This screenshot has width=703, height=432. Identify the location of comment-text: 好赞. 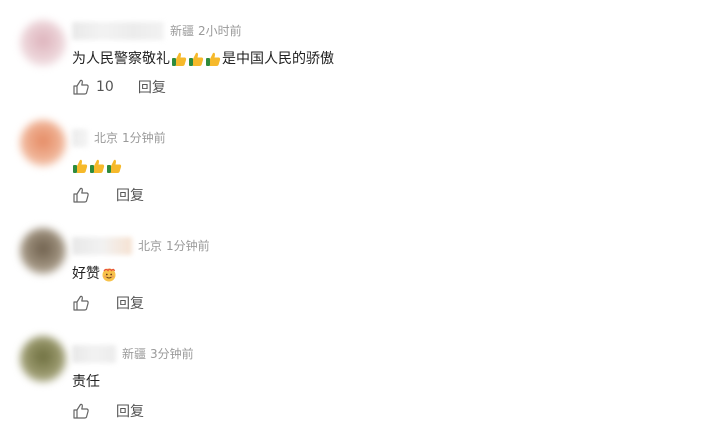
(94, 274).